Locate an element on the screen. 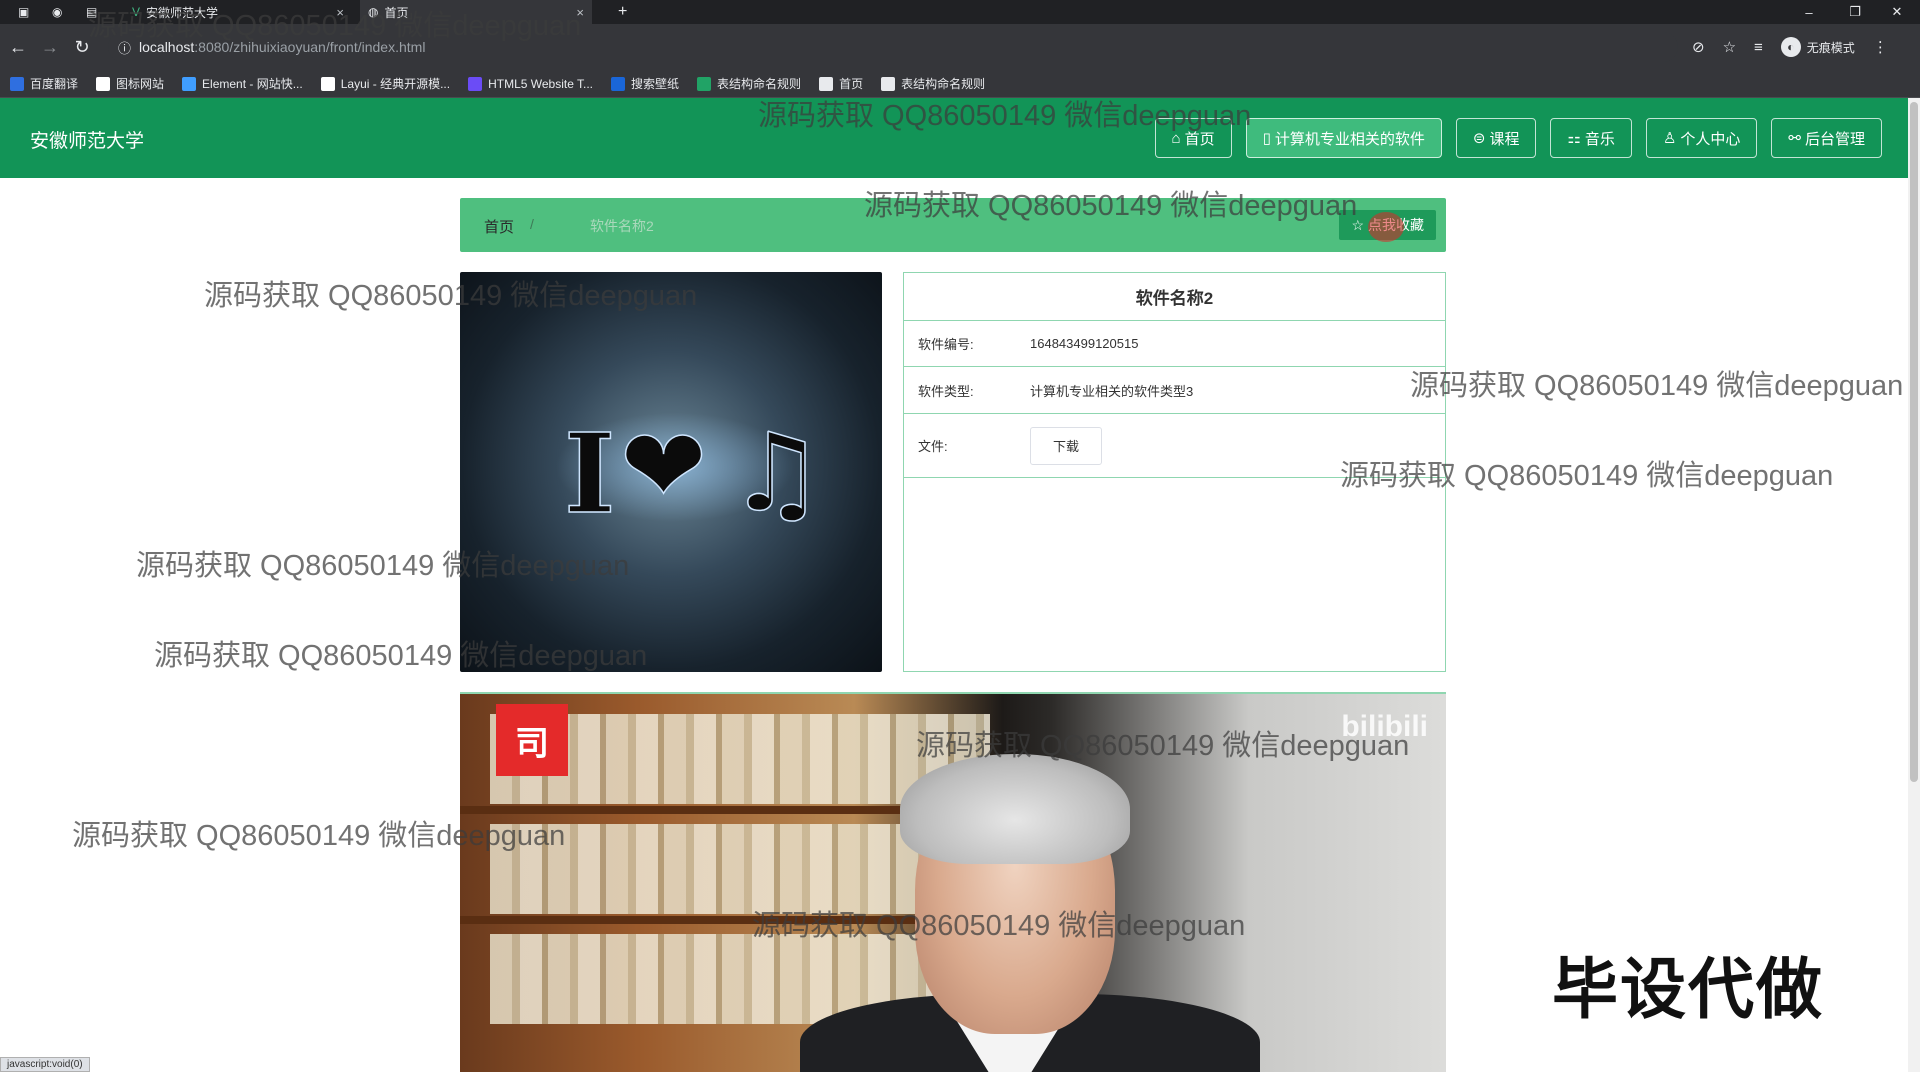 This screenshot has height=1072, width=1920. globe-icon: ◉ is located at coordinates (57, 12).